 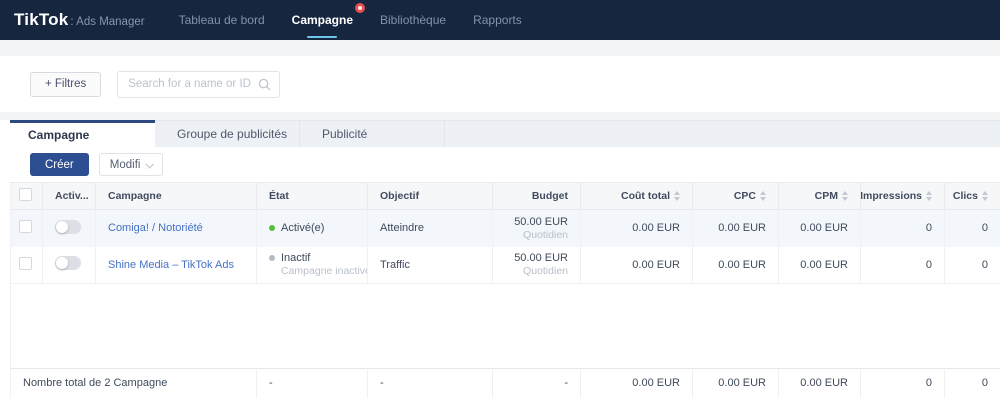 What do you see at coordinates (82, 133) in the screenshot?
I see `tab-campagne: Campagne` at bounding box center [82, 133].